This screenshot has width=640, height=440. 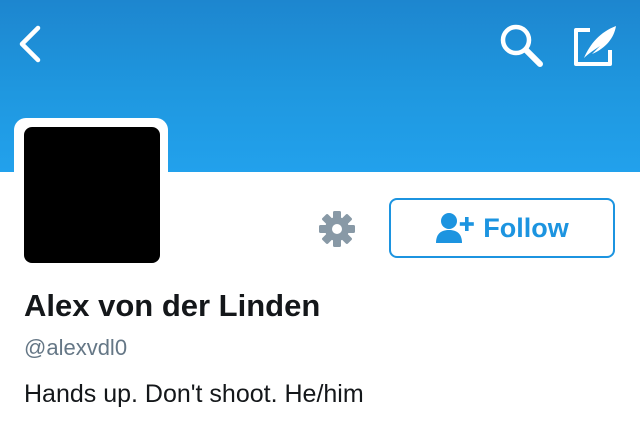 I want to click on profile-handle: @alexvdl0, so click(x=76, y=347).